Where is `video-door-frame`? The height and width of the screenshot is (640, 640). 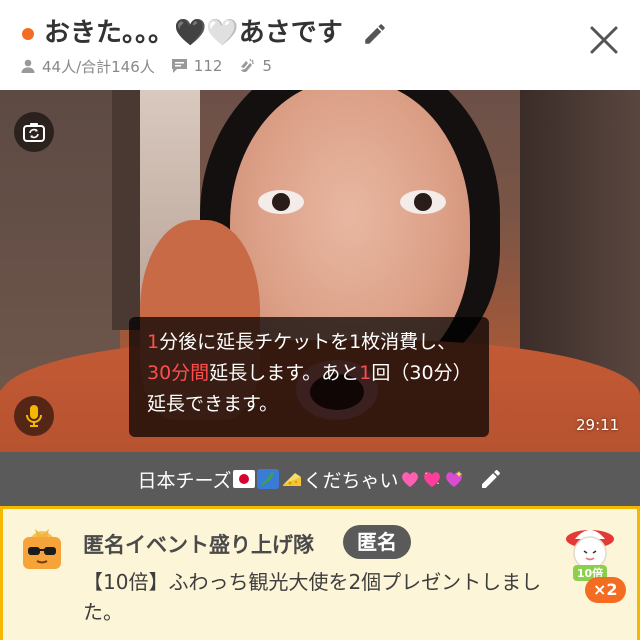
video-door-frame is located at coordinates (126, 210).